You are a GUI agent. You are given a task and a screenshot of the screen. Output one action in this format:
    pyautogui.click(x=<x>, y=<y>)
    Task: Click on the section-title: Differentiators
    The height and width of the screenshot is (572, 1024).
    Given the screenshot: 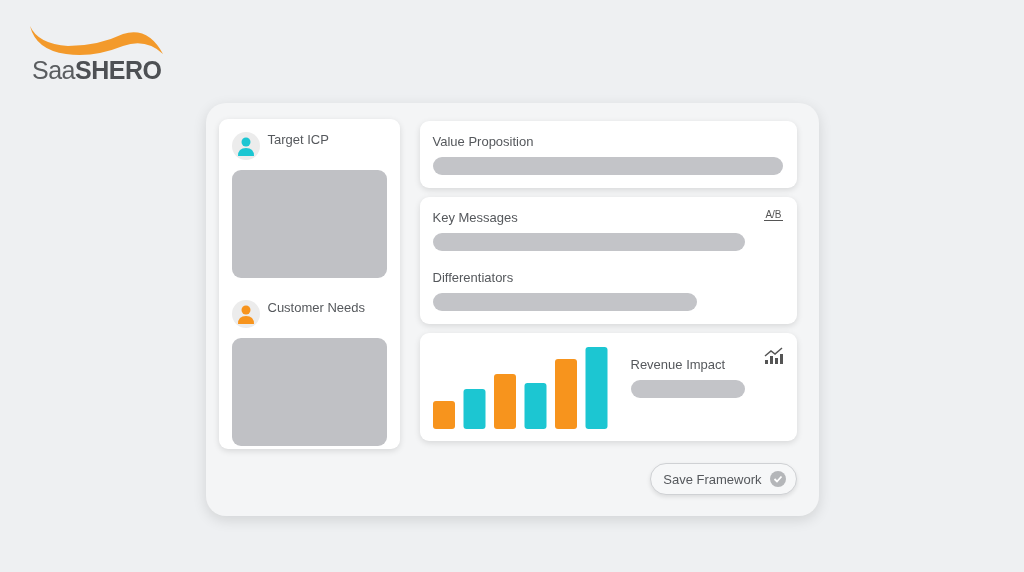 What is the action you would take?
    pyautogui.click(x=473, y=277)
    